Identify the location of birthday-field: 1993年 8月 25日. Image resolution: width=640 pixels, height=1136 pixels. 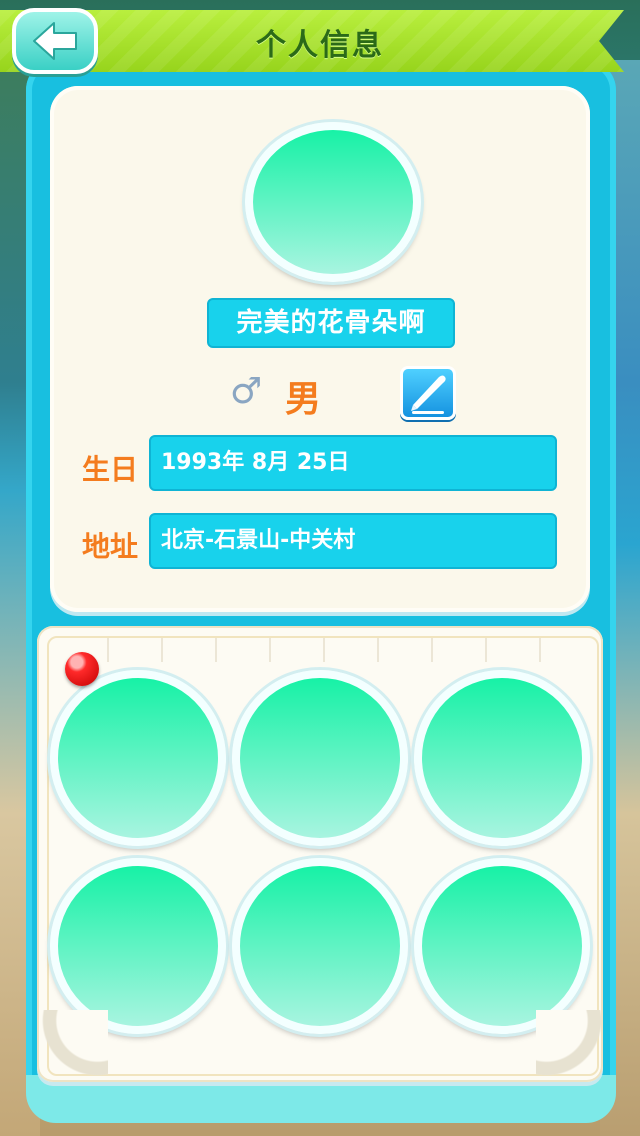
(353, 463).